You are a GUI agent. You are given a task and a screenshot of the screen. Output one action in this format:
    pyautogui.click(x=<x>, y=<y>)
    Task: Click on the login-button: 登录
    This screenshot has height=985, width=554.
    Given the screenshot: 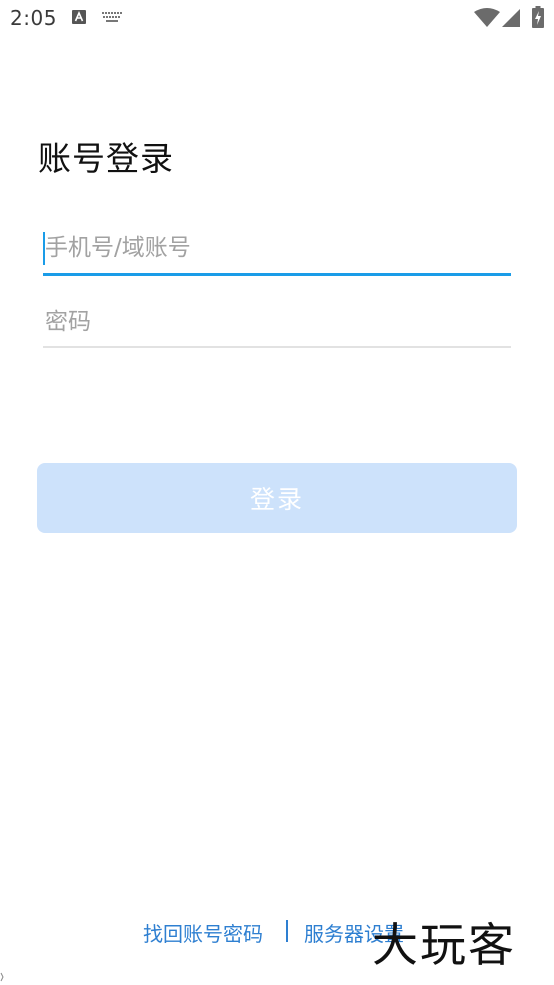 What is the action you would take?
    pyautogui.click(x=277, y=498)
    